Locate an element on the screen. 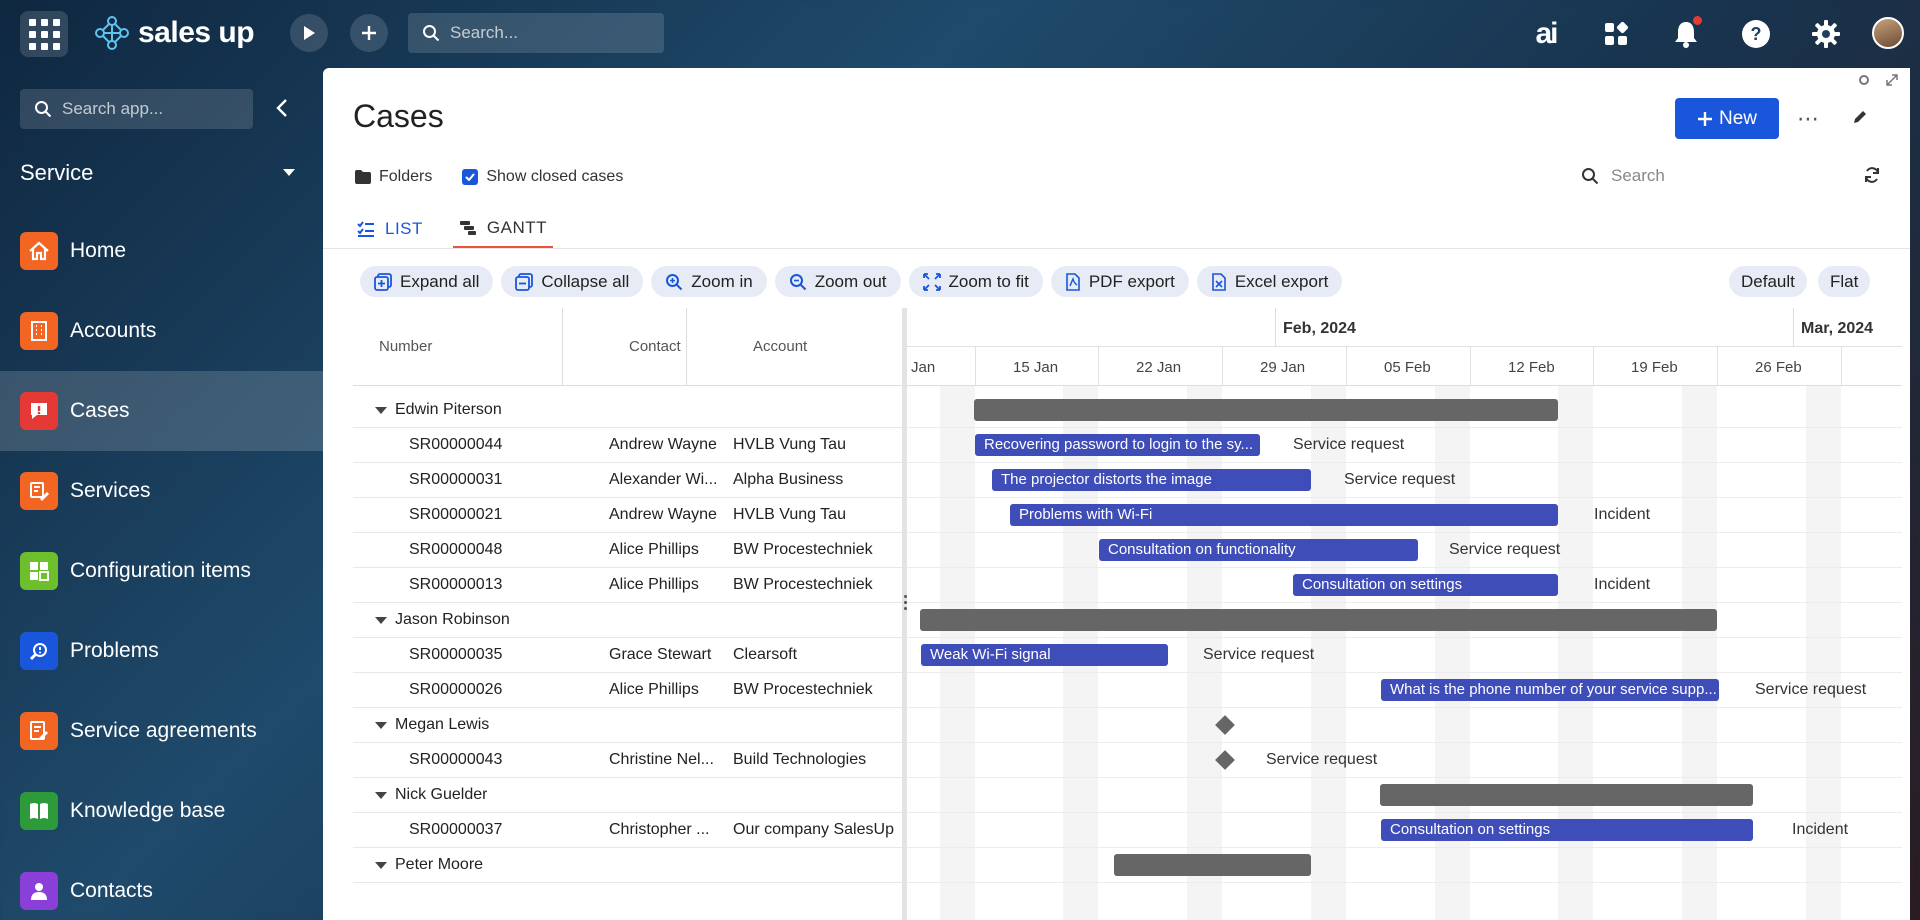 This screenshot has height=920, width=1920. zoom-in-button: Zoom in is located at coordinates (709, 281).